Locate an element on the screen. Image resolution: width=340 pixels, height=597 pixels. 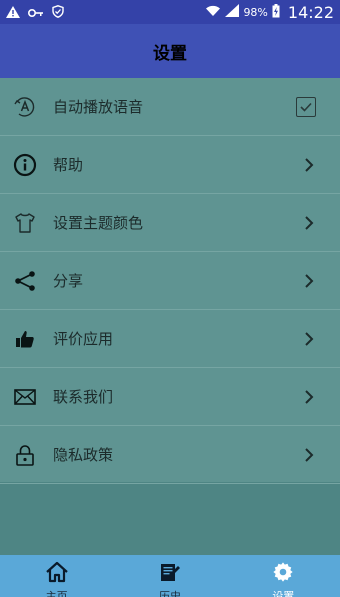
key-icon is located at coordinates (35, 12).